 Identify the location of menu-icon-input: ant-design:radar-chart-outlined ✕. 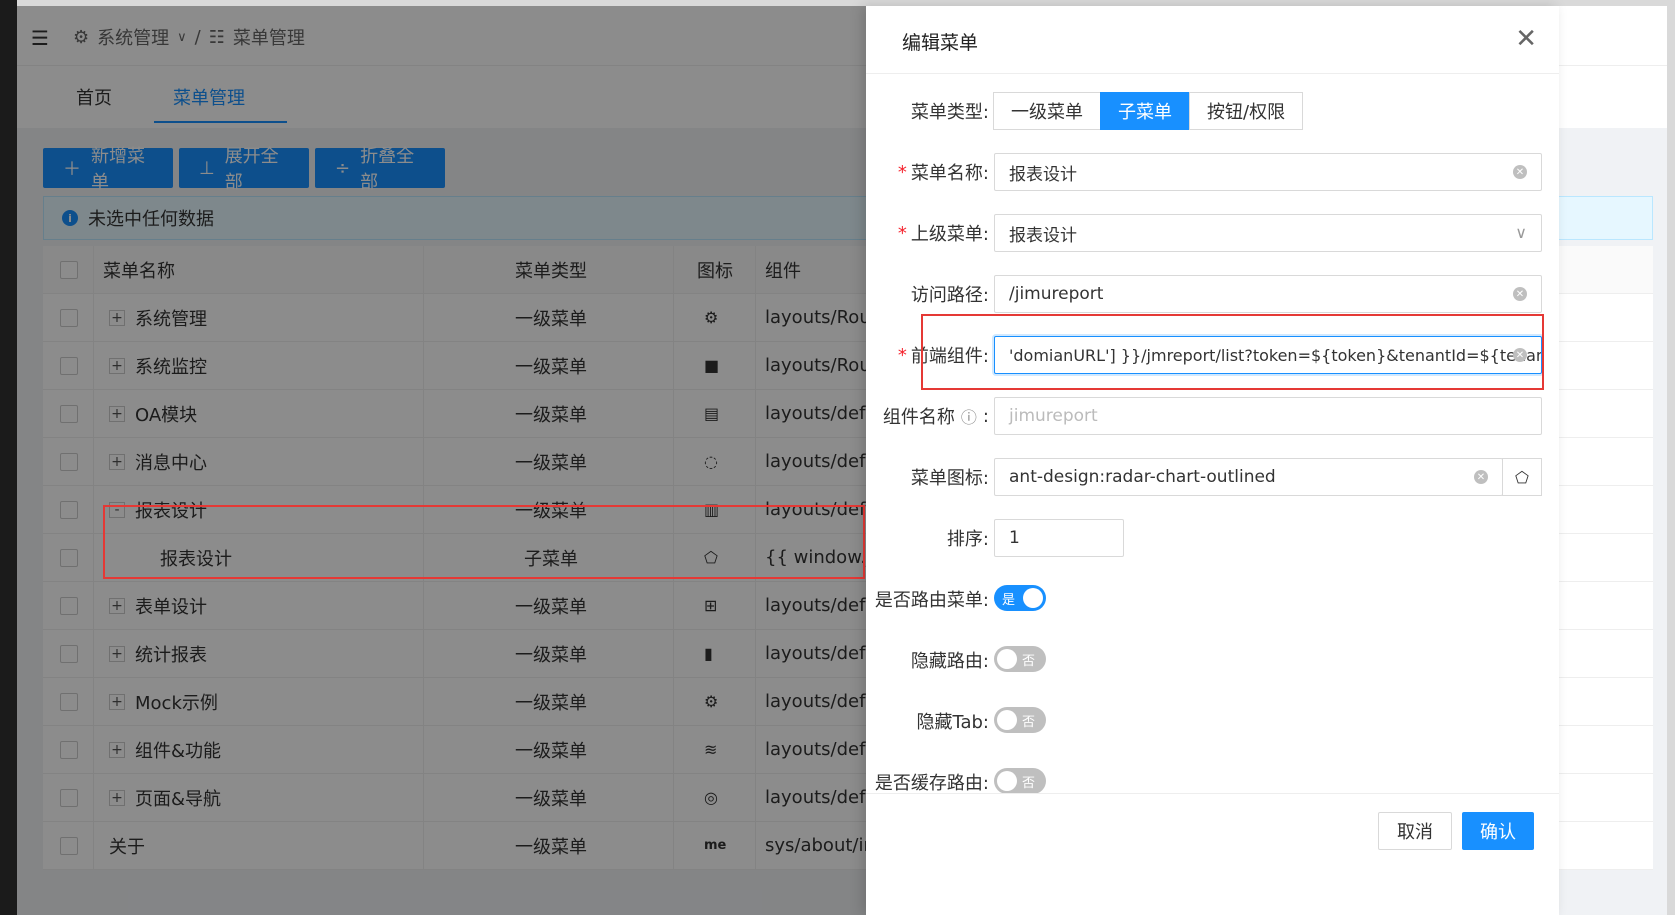
(1248, 477).